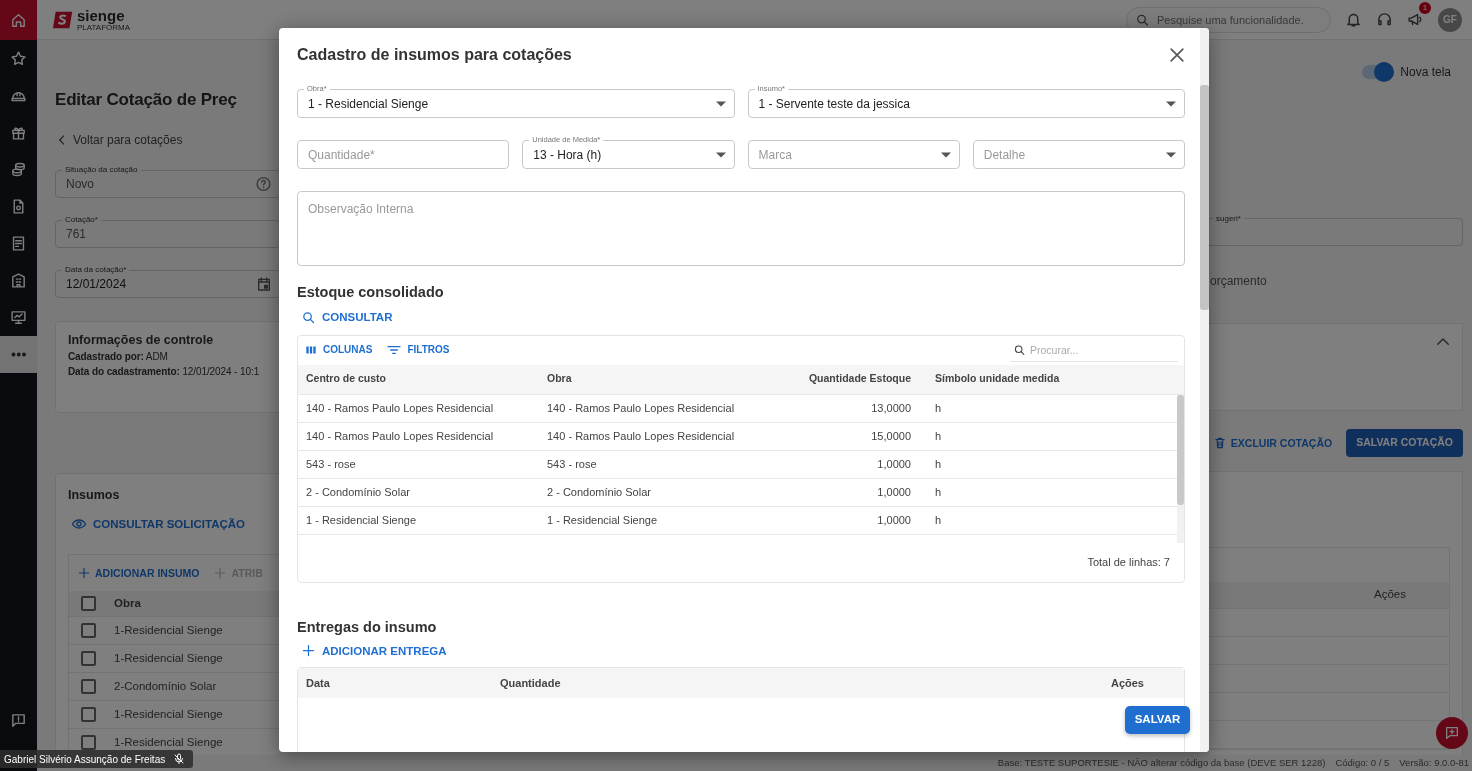 This screenshot has width=1472, height=771. Describe the element at coordinates (374, 650) in the screenshot. I see `add-delivery-link: ADICIONAR ENTREGA` at that location.